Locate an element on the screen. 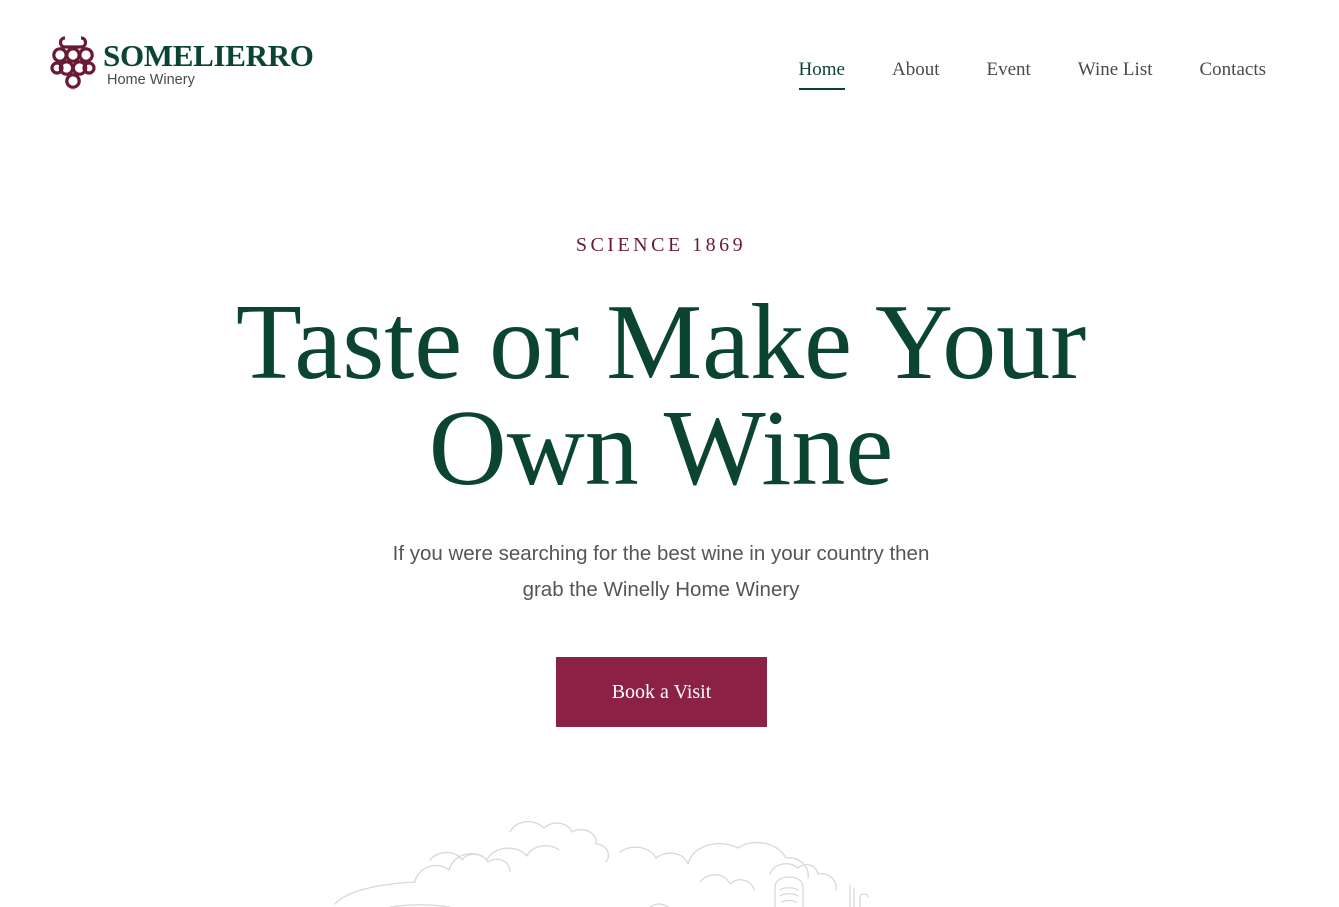 This screenshot has width=1339, height=907. brand-tagline: Home Winery is located at coordinates (151, 80).